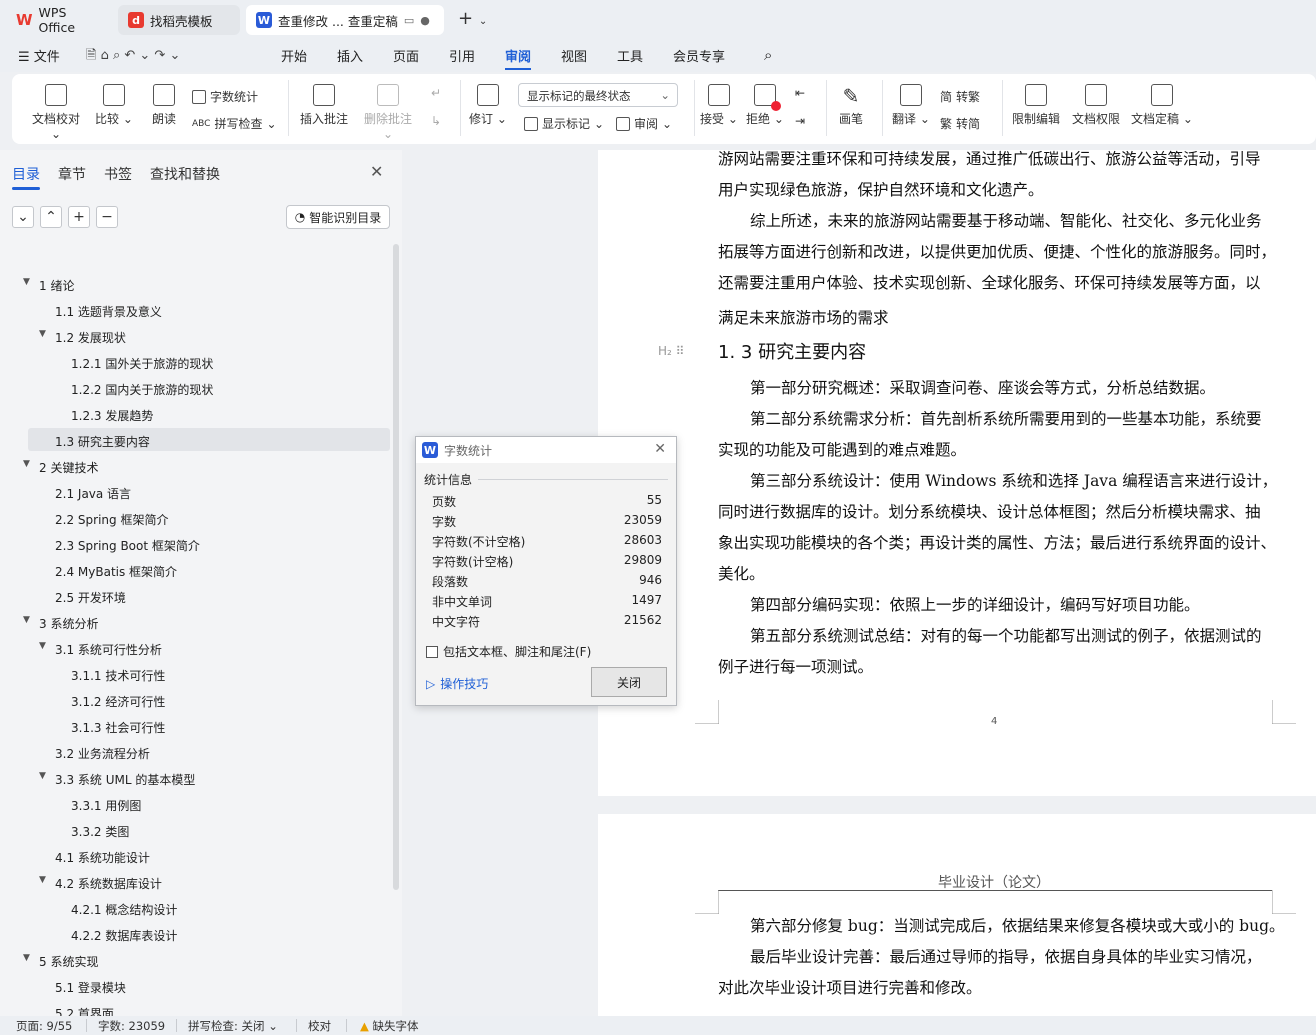 Image resolution: width=1316 pixels, height=1035 pixels. I want to click on toc-item: ▼ 1 绪论, so click(48, 285).